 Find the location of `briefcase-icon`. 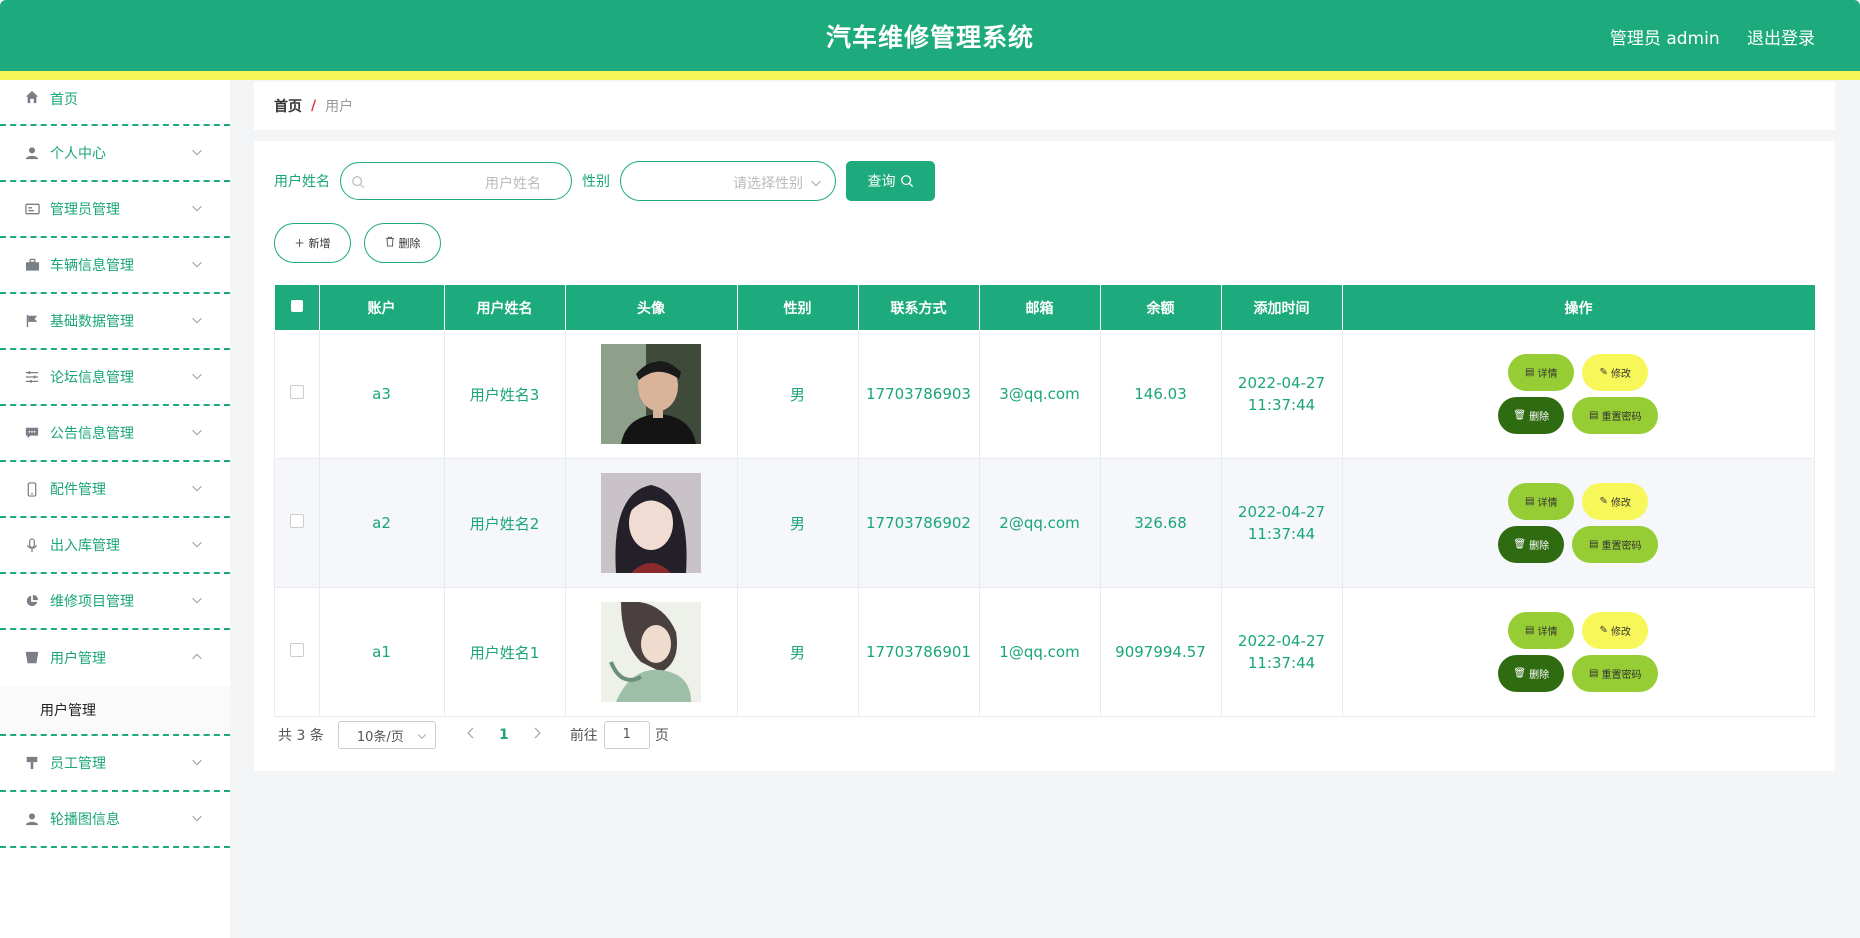

briefcase-icon is located at coordinates (32, 265).